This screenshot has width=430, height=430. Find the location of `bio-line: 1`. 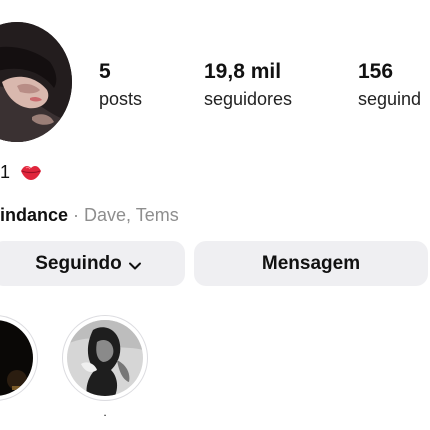

bio-line: 1 is located at coordinates (21, 172).